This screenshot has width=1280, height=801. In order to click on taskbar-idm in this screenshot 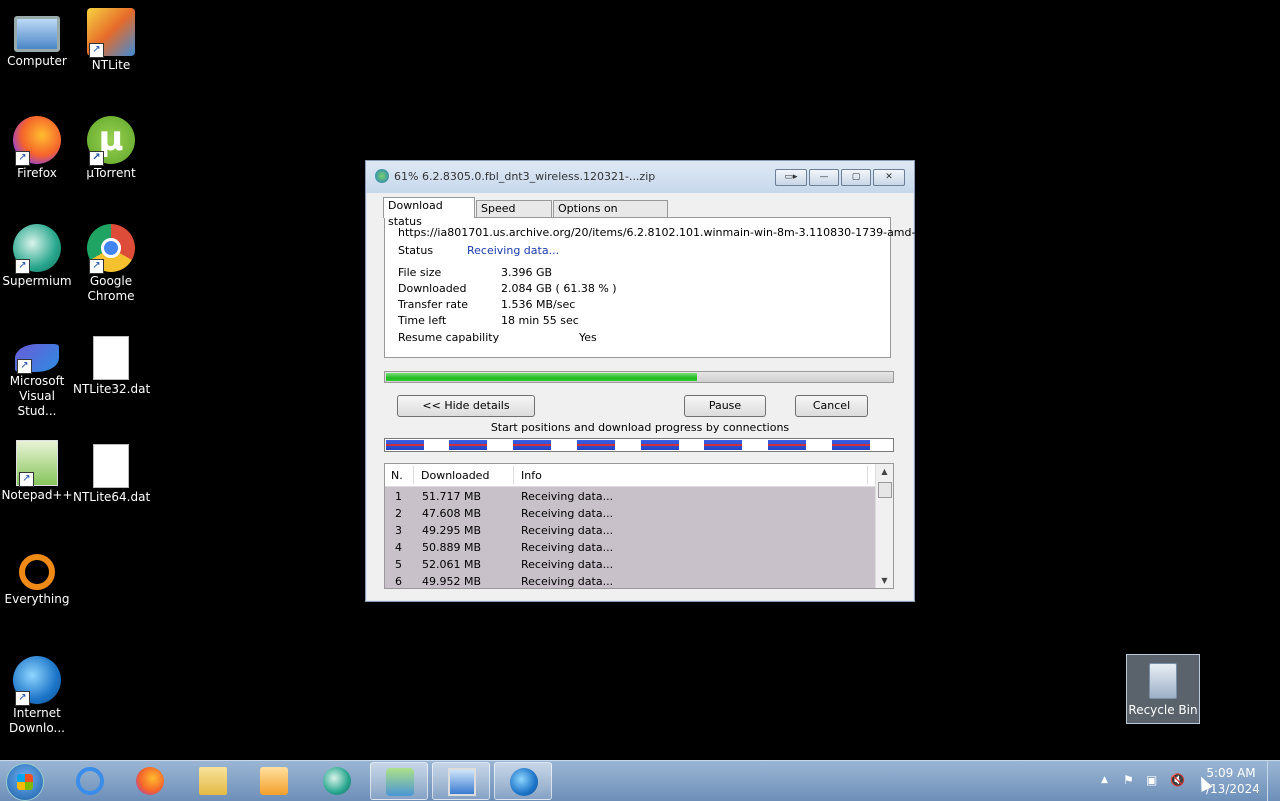, I will do `click(523, 781)`.